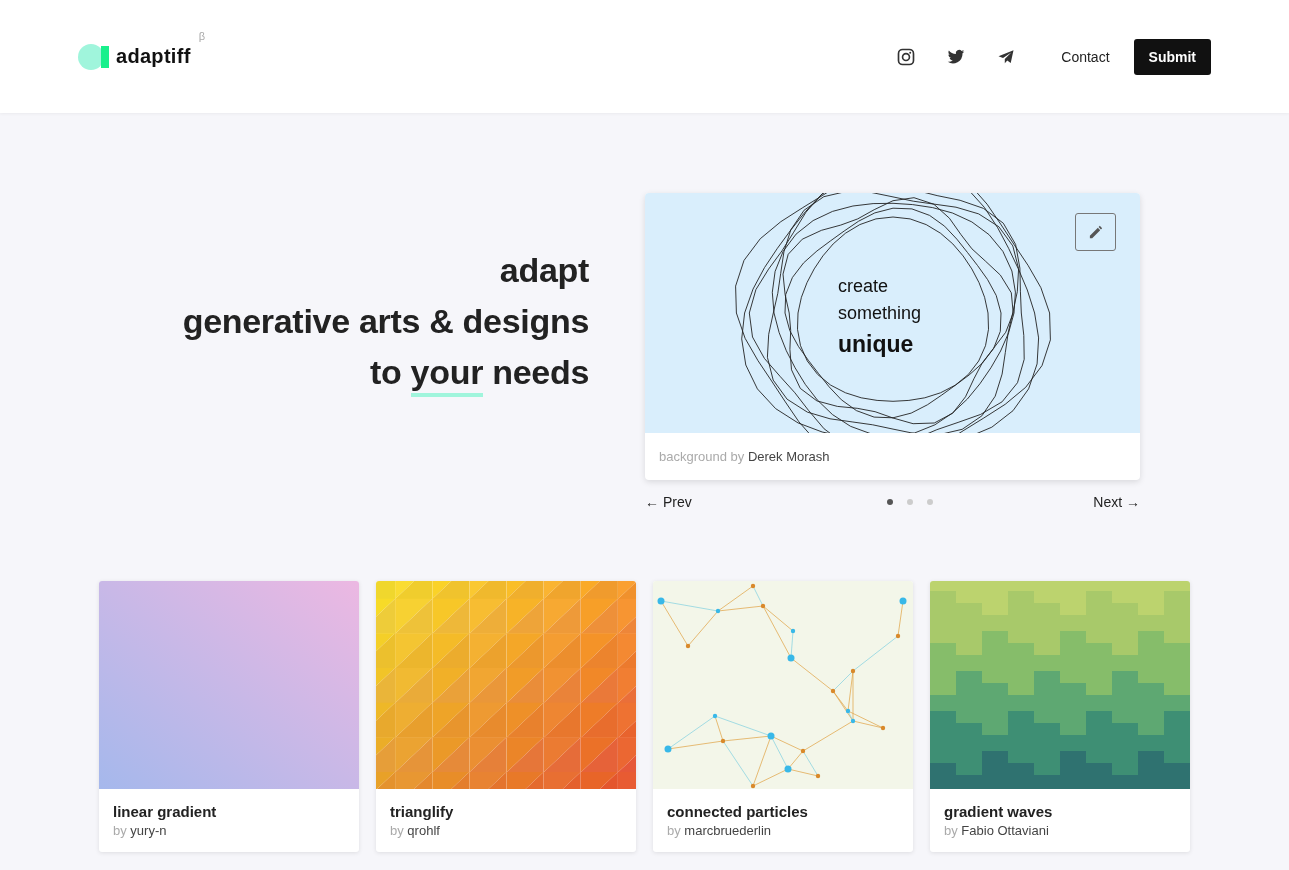 The image size is (1289, 870). What do you see at coordinates (997, 830) in the screenshot?
I see `author-credit: by Fabio Ottaviani` at bounding box center [997, 830].